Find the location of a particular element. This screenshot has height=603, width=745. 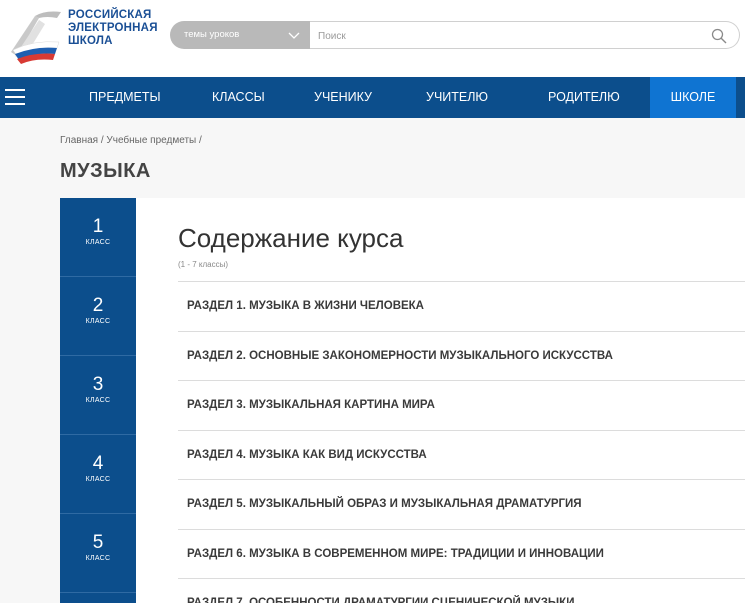

search-bar: темы уроков is located at coordinates (457, 35).